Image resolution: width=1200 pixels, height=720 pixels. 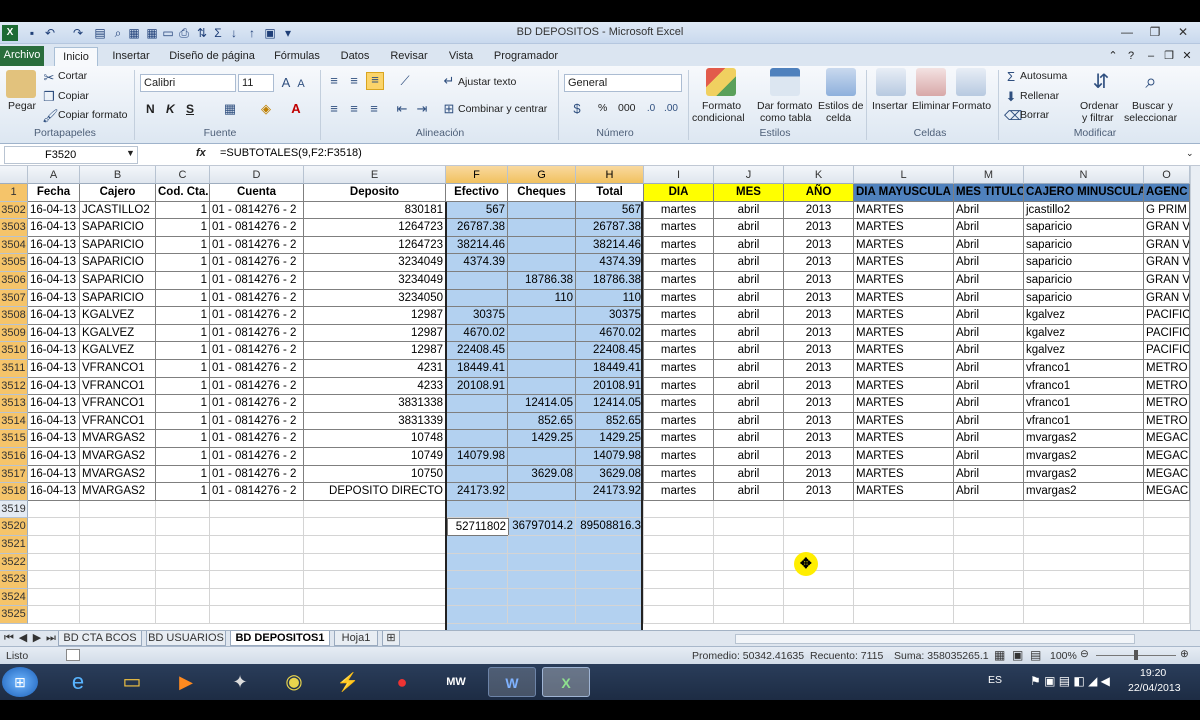 I want to click on thousands-button: 000, so click(x=627, y=108).